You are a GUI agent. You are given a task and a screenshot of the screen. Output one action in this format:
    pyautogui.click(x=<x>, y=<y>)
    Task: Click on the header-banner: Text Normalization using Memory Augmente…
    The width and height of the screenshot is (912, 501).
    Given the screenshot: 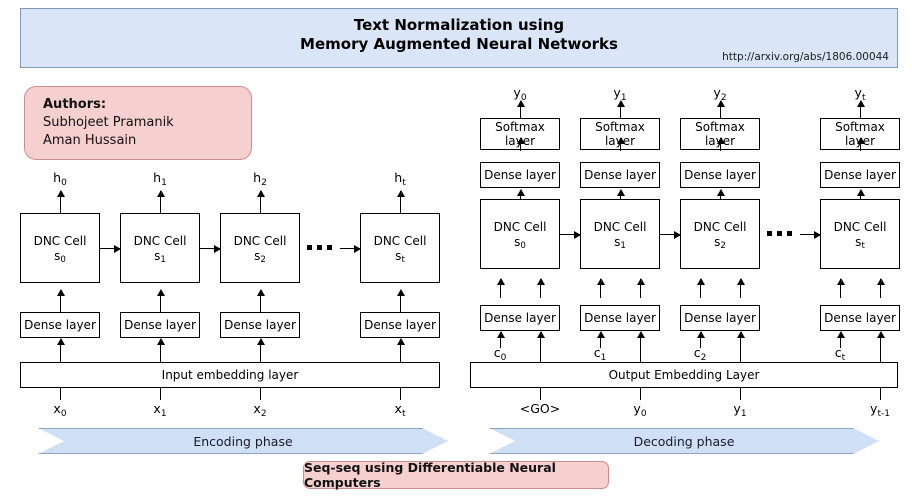 What is the action you would take?
    pyautogui.click(x=459, y=38)
    